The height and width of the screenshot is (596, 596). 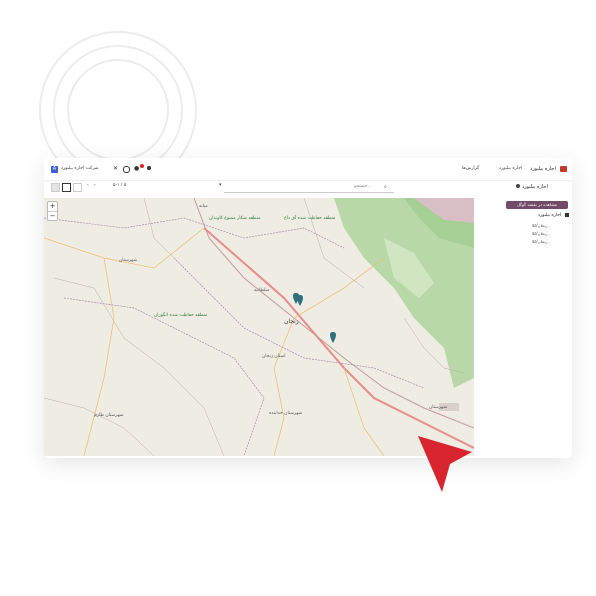 What do you see at coordinates (291, 321) in the screenshot?
I see `map-label: زنجان` at bounding box center [291, 321].